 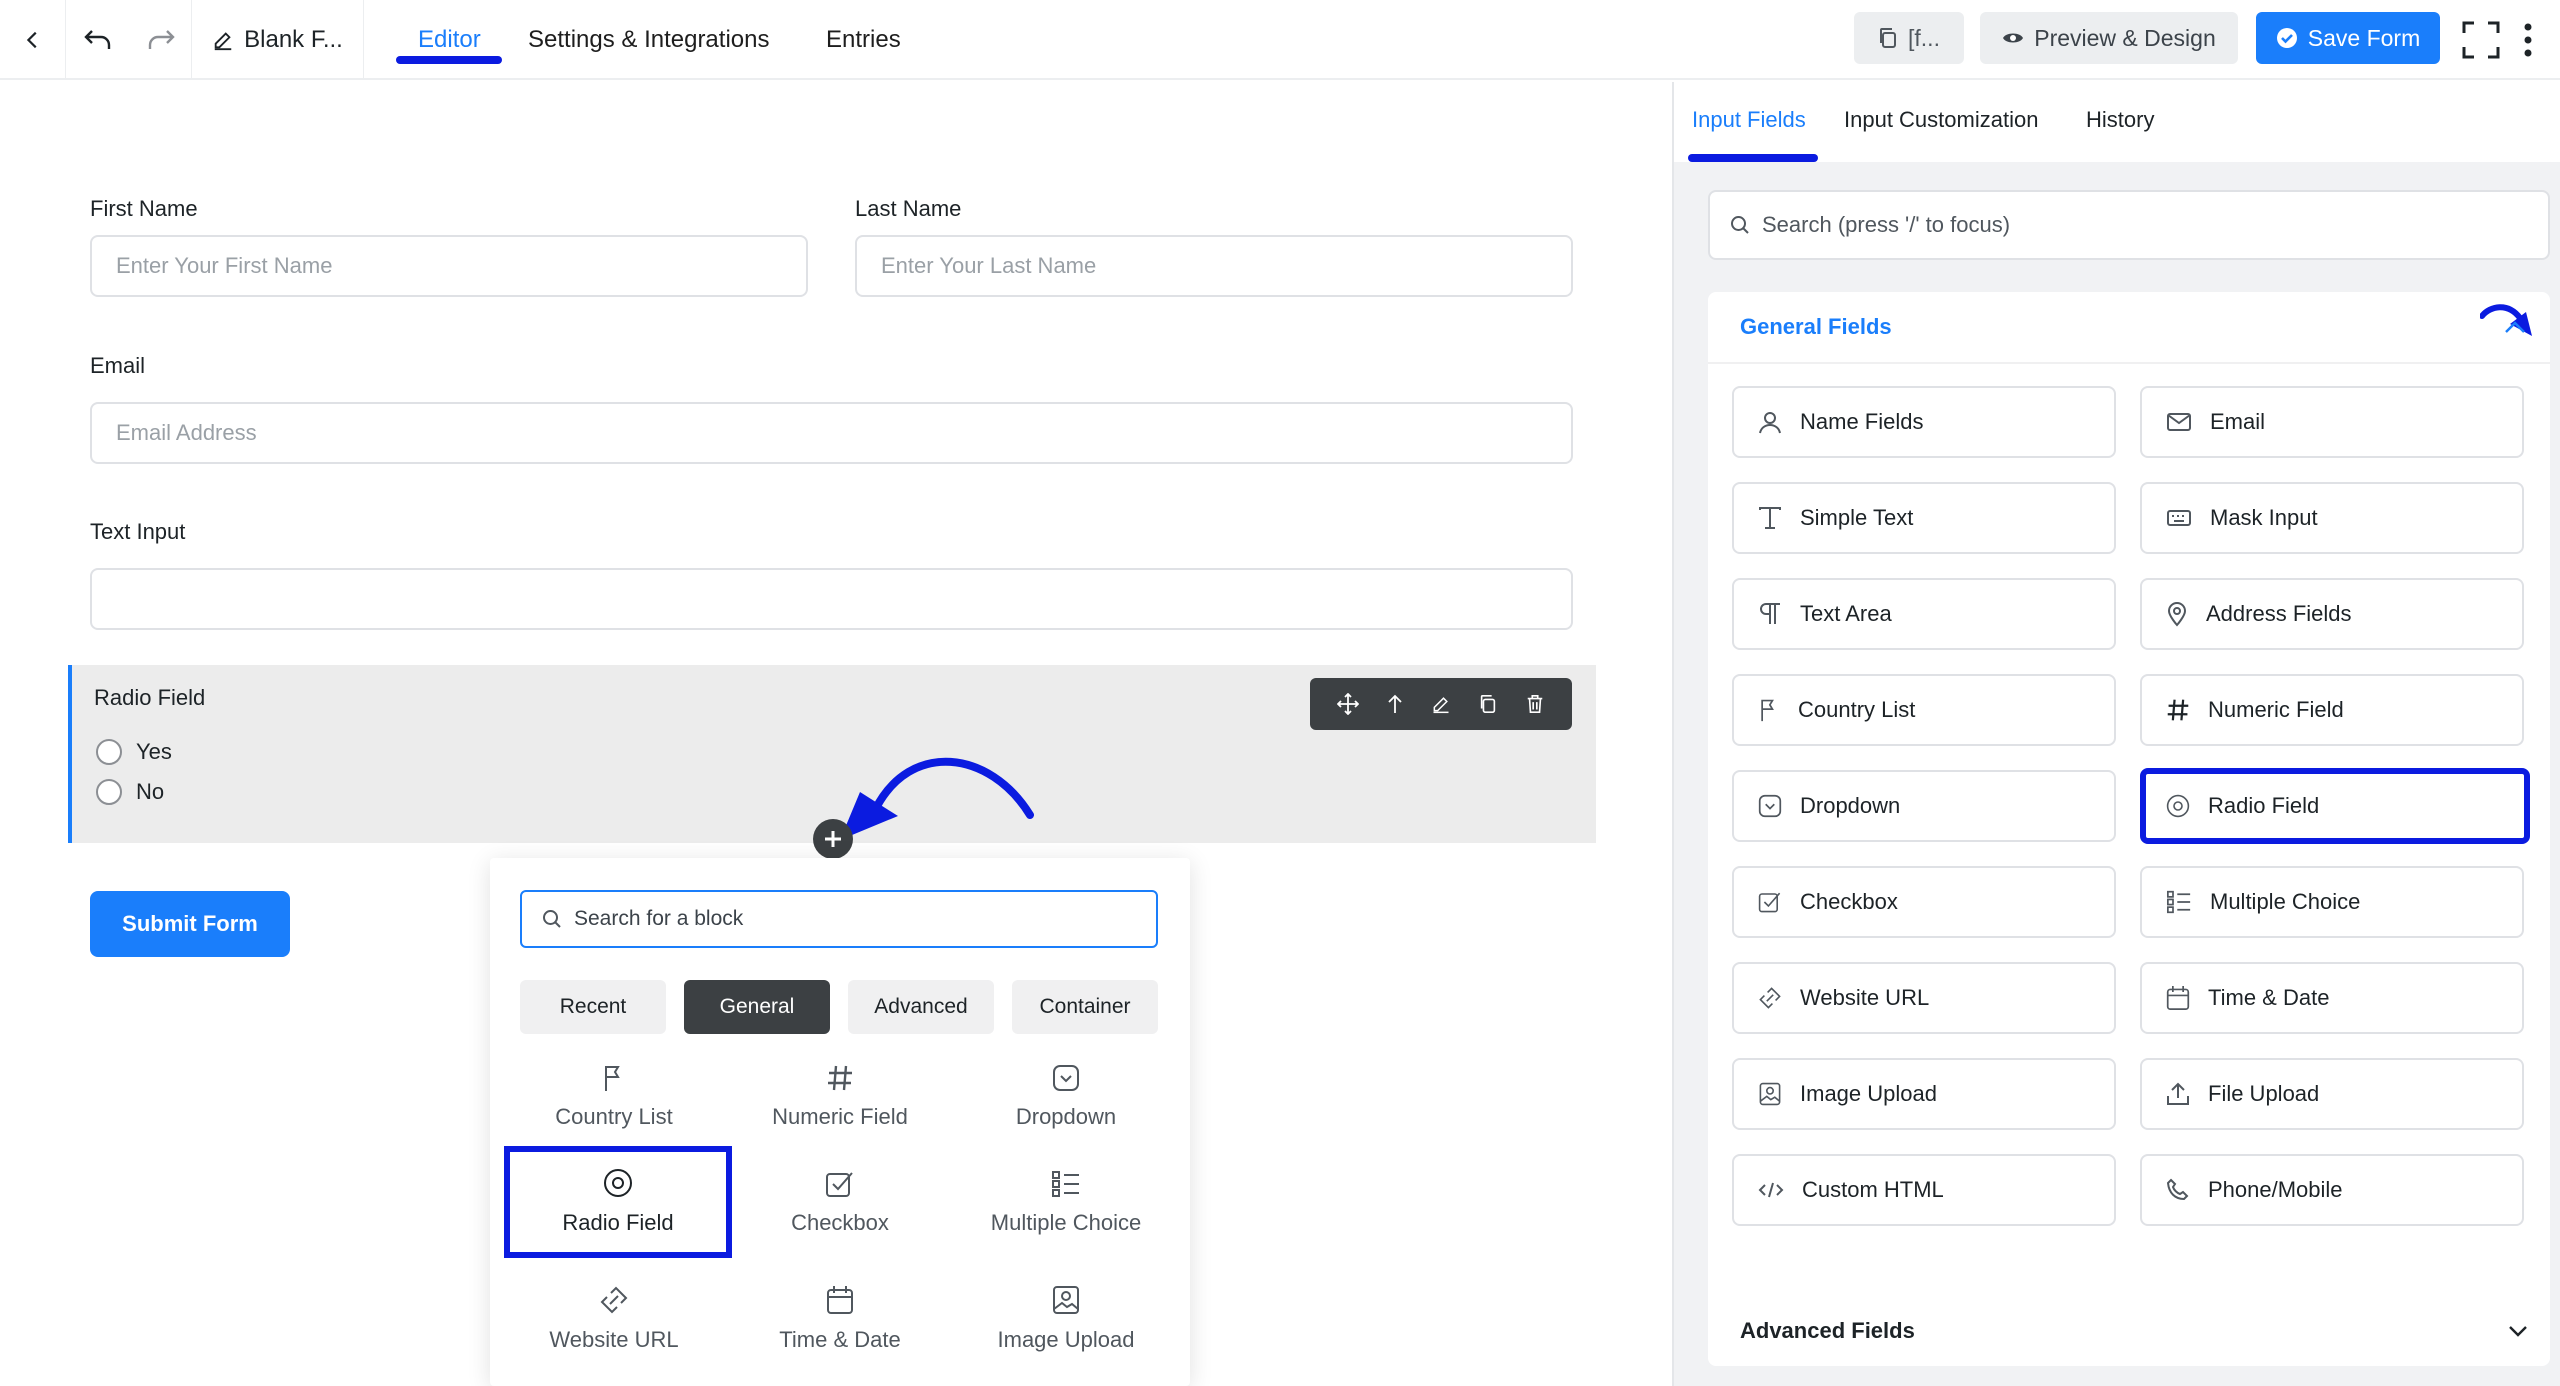 I want to click on chevron-up-icon, so click(x=2515, y=327).